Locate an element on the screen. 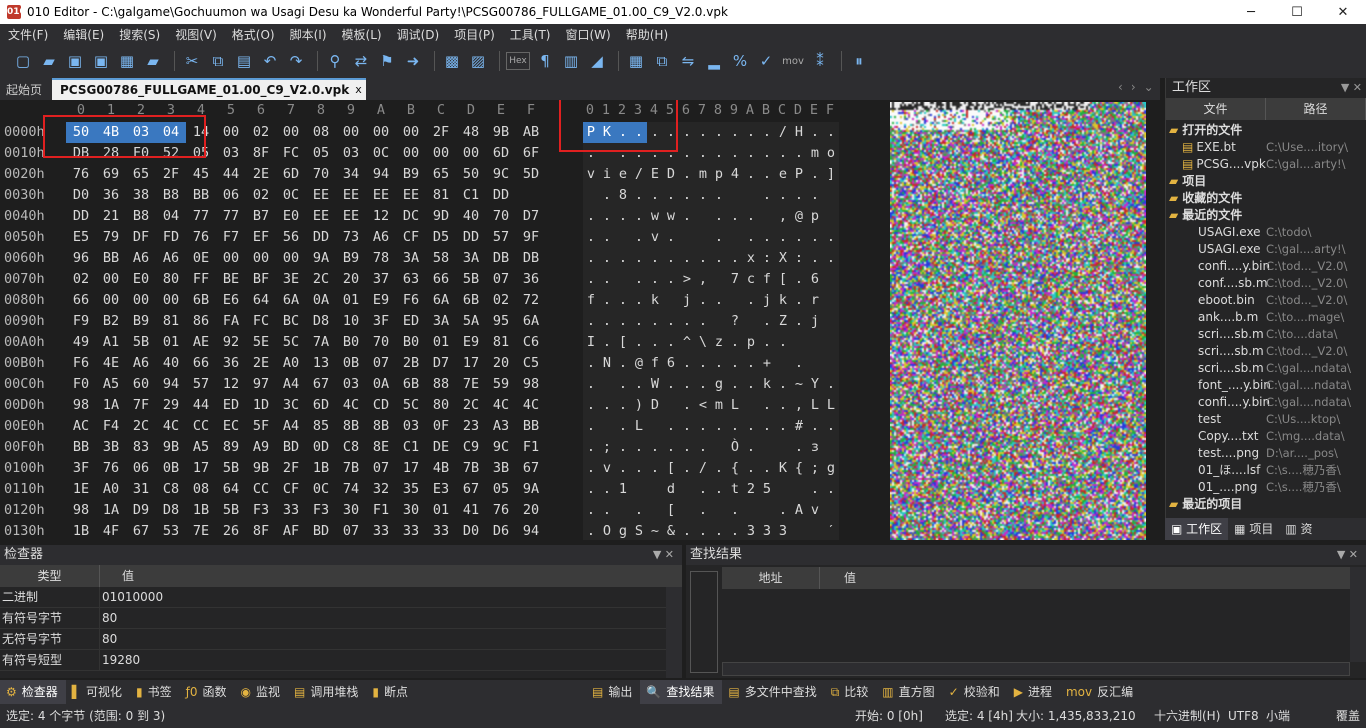  ascii-char: H is located at coordinates (799, 132).